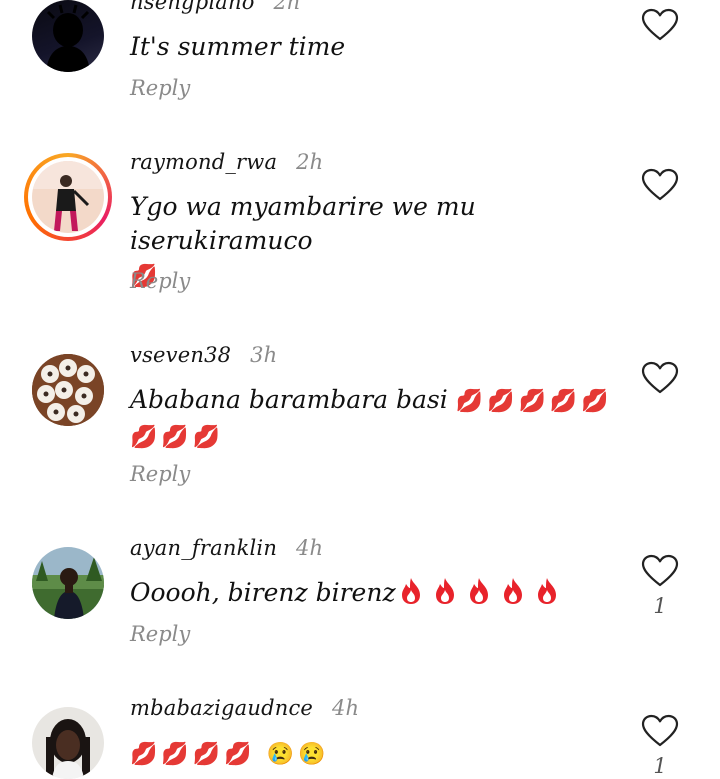  I want to click on comment-text: Ooooh, birenz birenz🔥🔥🔥🔥🔥, so click(375, 593).